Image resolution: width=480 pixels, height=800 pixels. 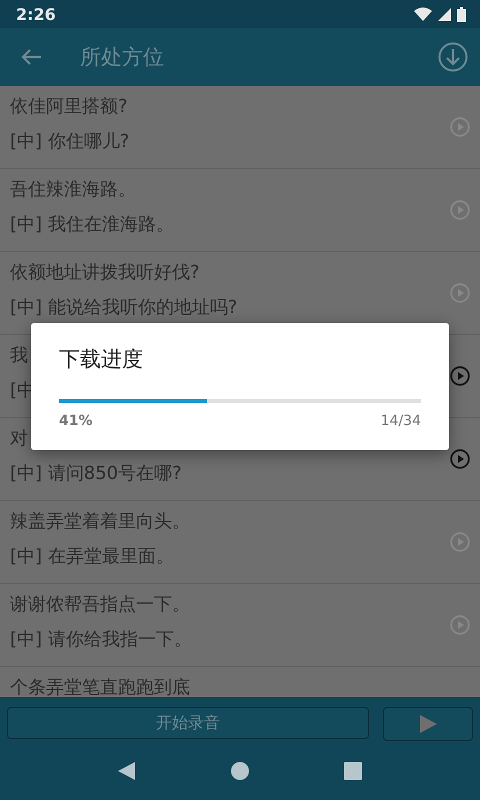 I want to click on toolbar-title: 所处方位, so click(x=122, y=57).